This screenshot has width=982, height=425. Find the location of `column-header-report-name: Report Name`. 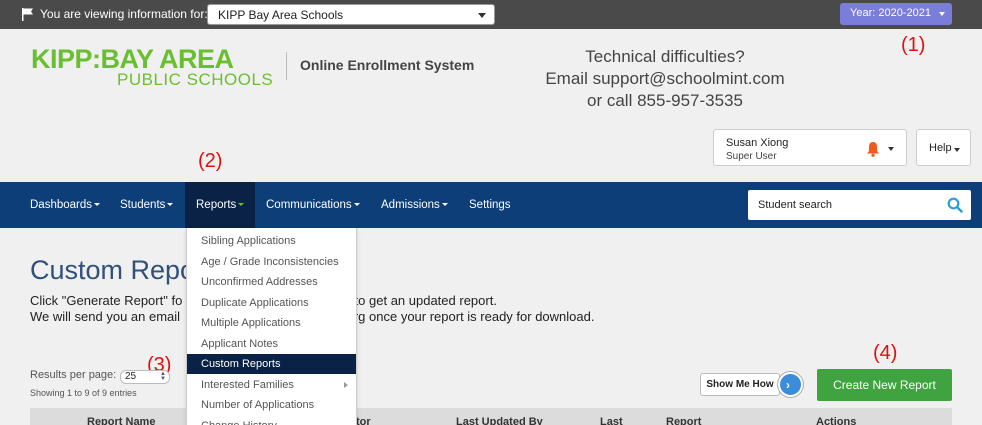

column-header-report-name: Report Name is located at coordinates (121, 420).